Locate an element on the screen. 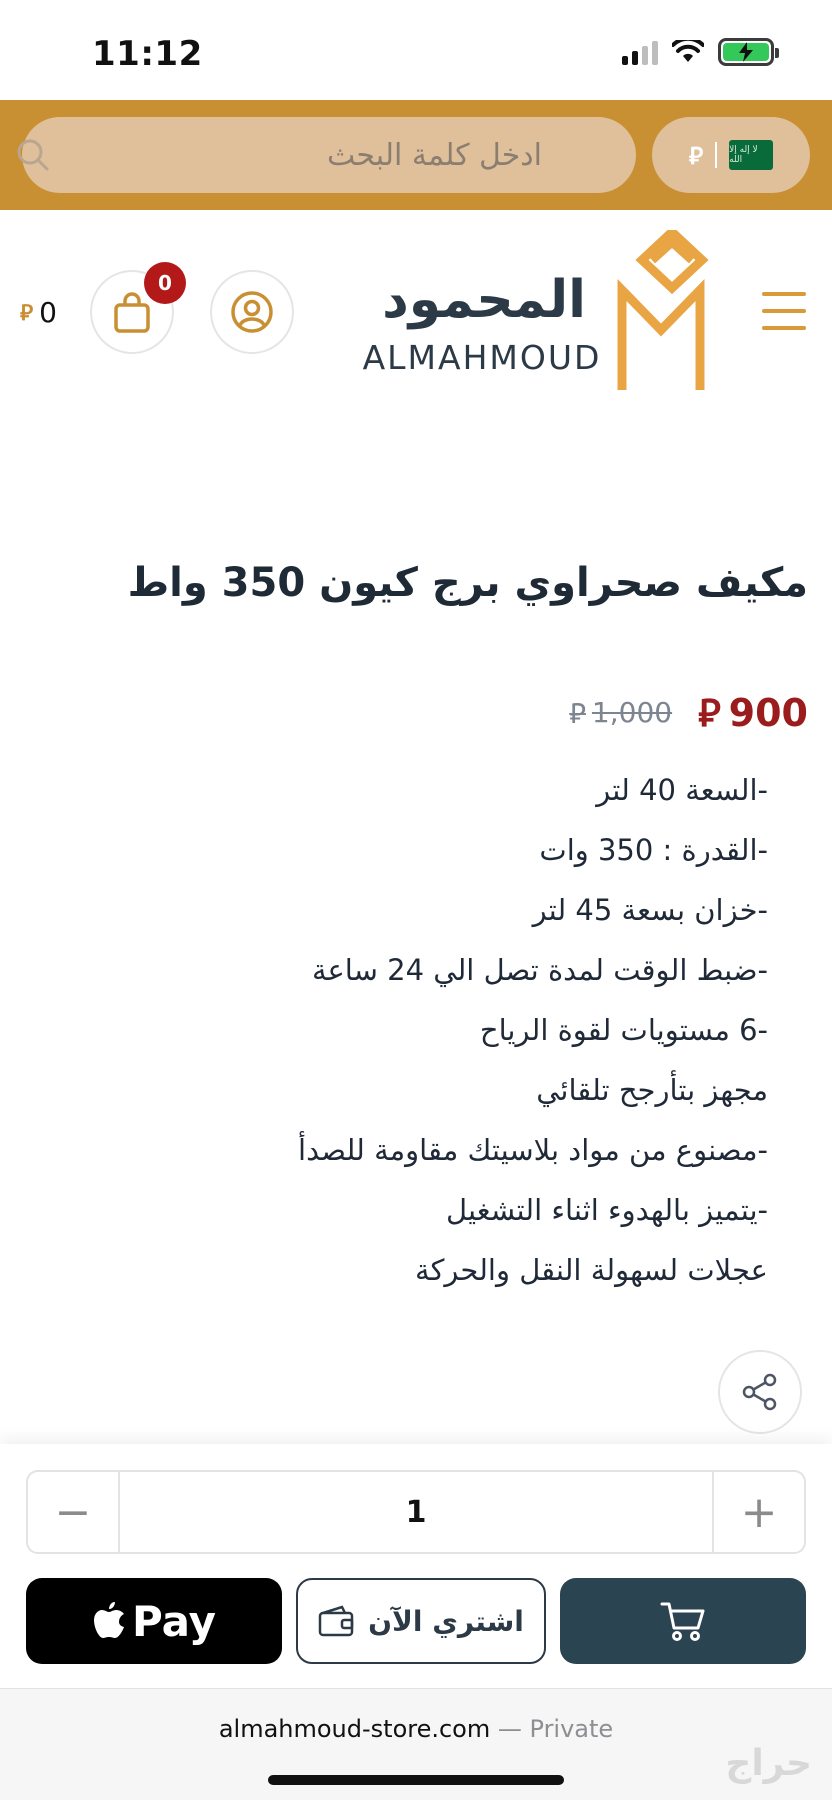 This screenshot has width=832, height=1800. feature-item: -ضبط الوقت لمدة تصل الي 24 ساعة is located at coordinates (539, 970).